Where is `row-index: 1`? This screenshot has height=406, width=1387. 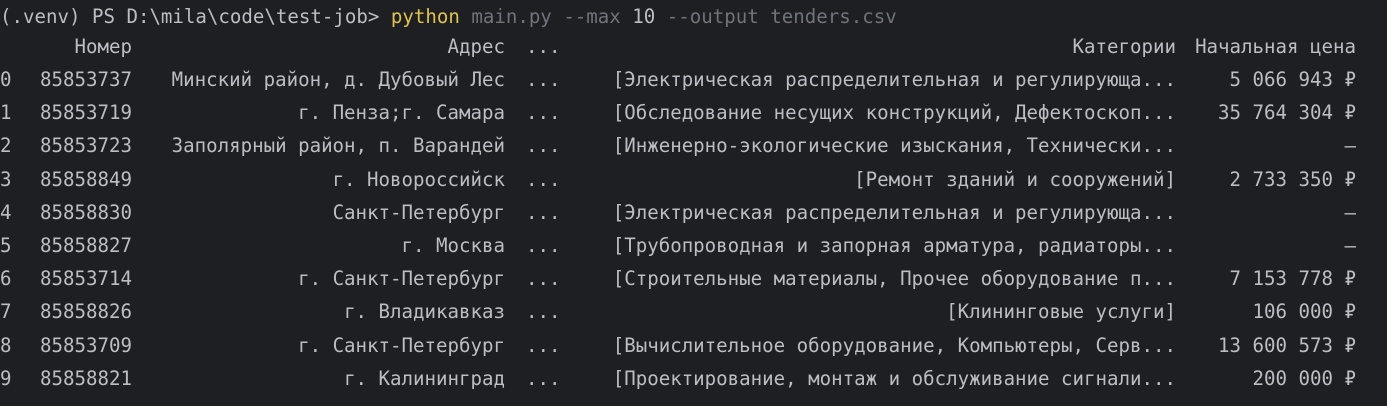 row-index: 1 is located at coordinates (6, 113).